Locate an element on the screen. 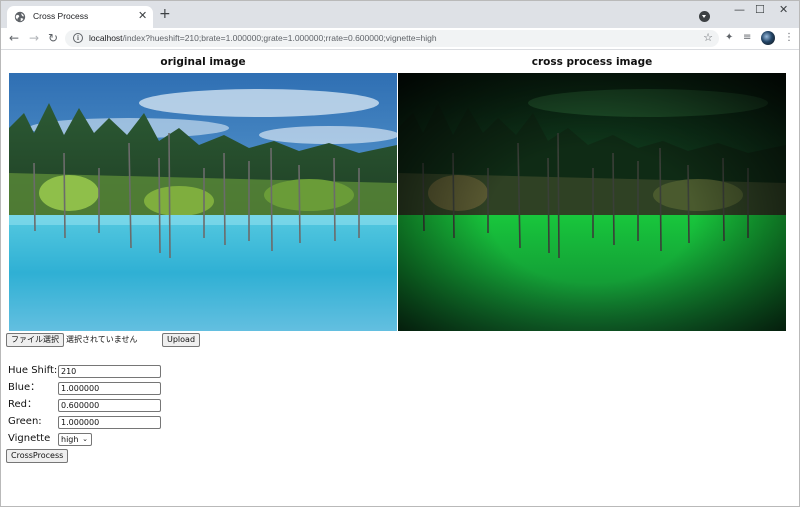  original-image-title: original image is located at coordinates (203, 62).